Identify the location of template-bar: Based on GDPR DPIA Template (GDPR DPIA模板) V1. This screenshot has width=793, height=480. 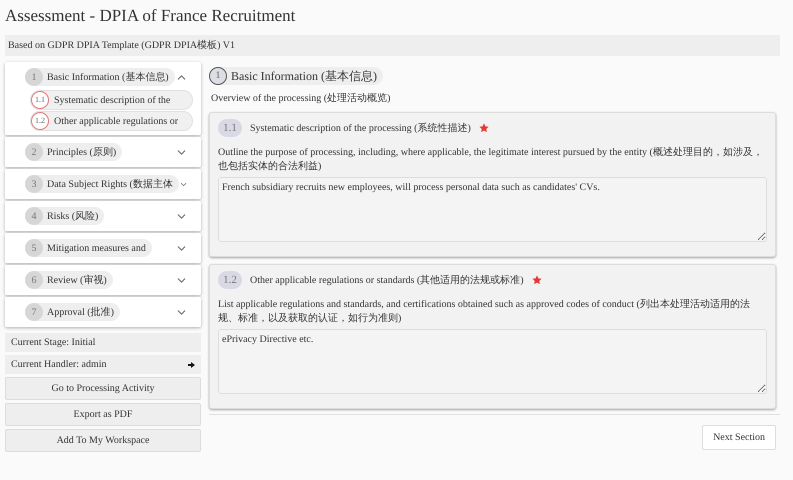
(392, 45).